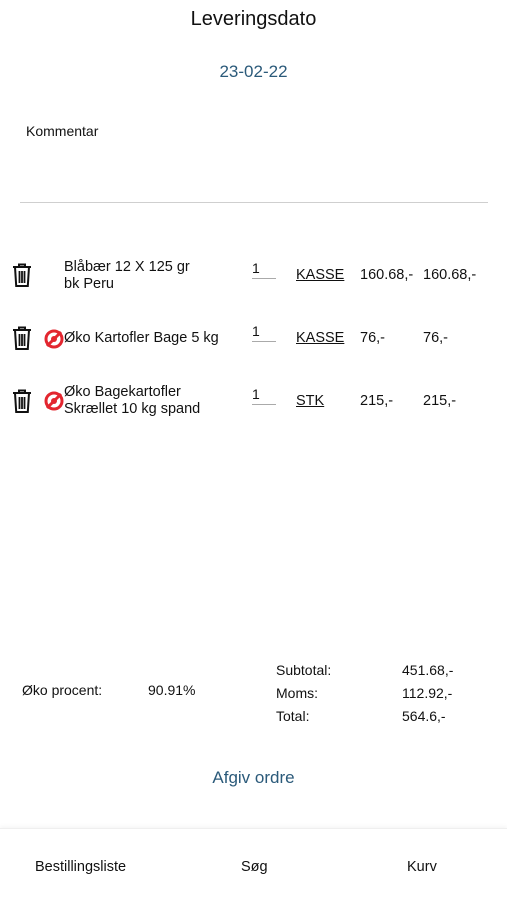 The width and height of the screenshot is (507, 901). Describe the element at coordinates (141, 338) in the screenshot. I see `product-name-line1: Øko Kartofler Bage 5 kg` at that location.